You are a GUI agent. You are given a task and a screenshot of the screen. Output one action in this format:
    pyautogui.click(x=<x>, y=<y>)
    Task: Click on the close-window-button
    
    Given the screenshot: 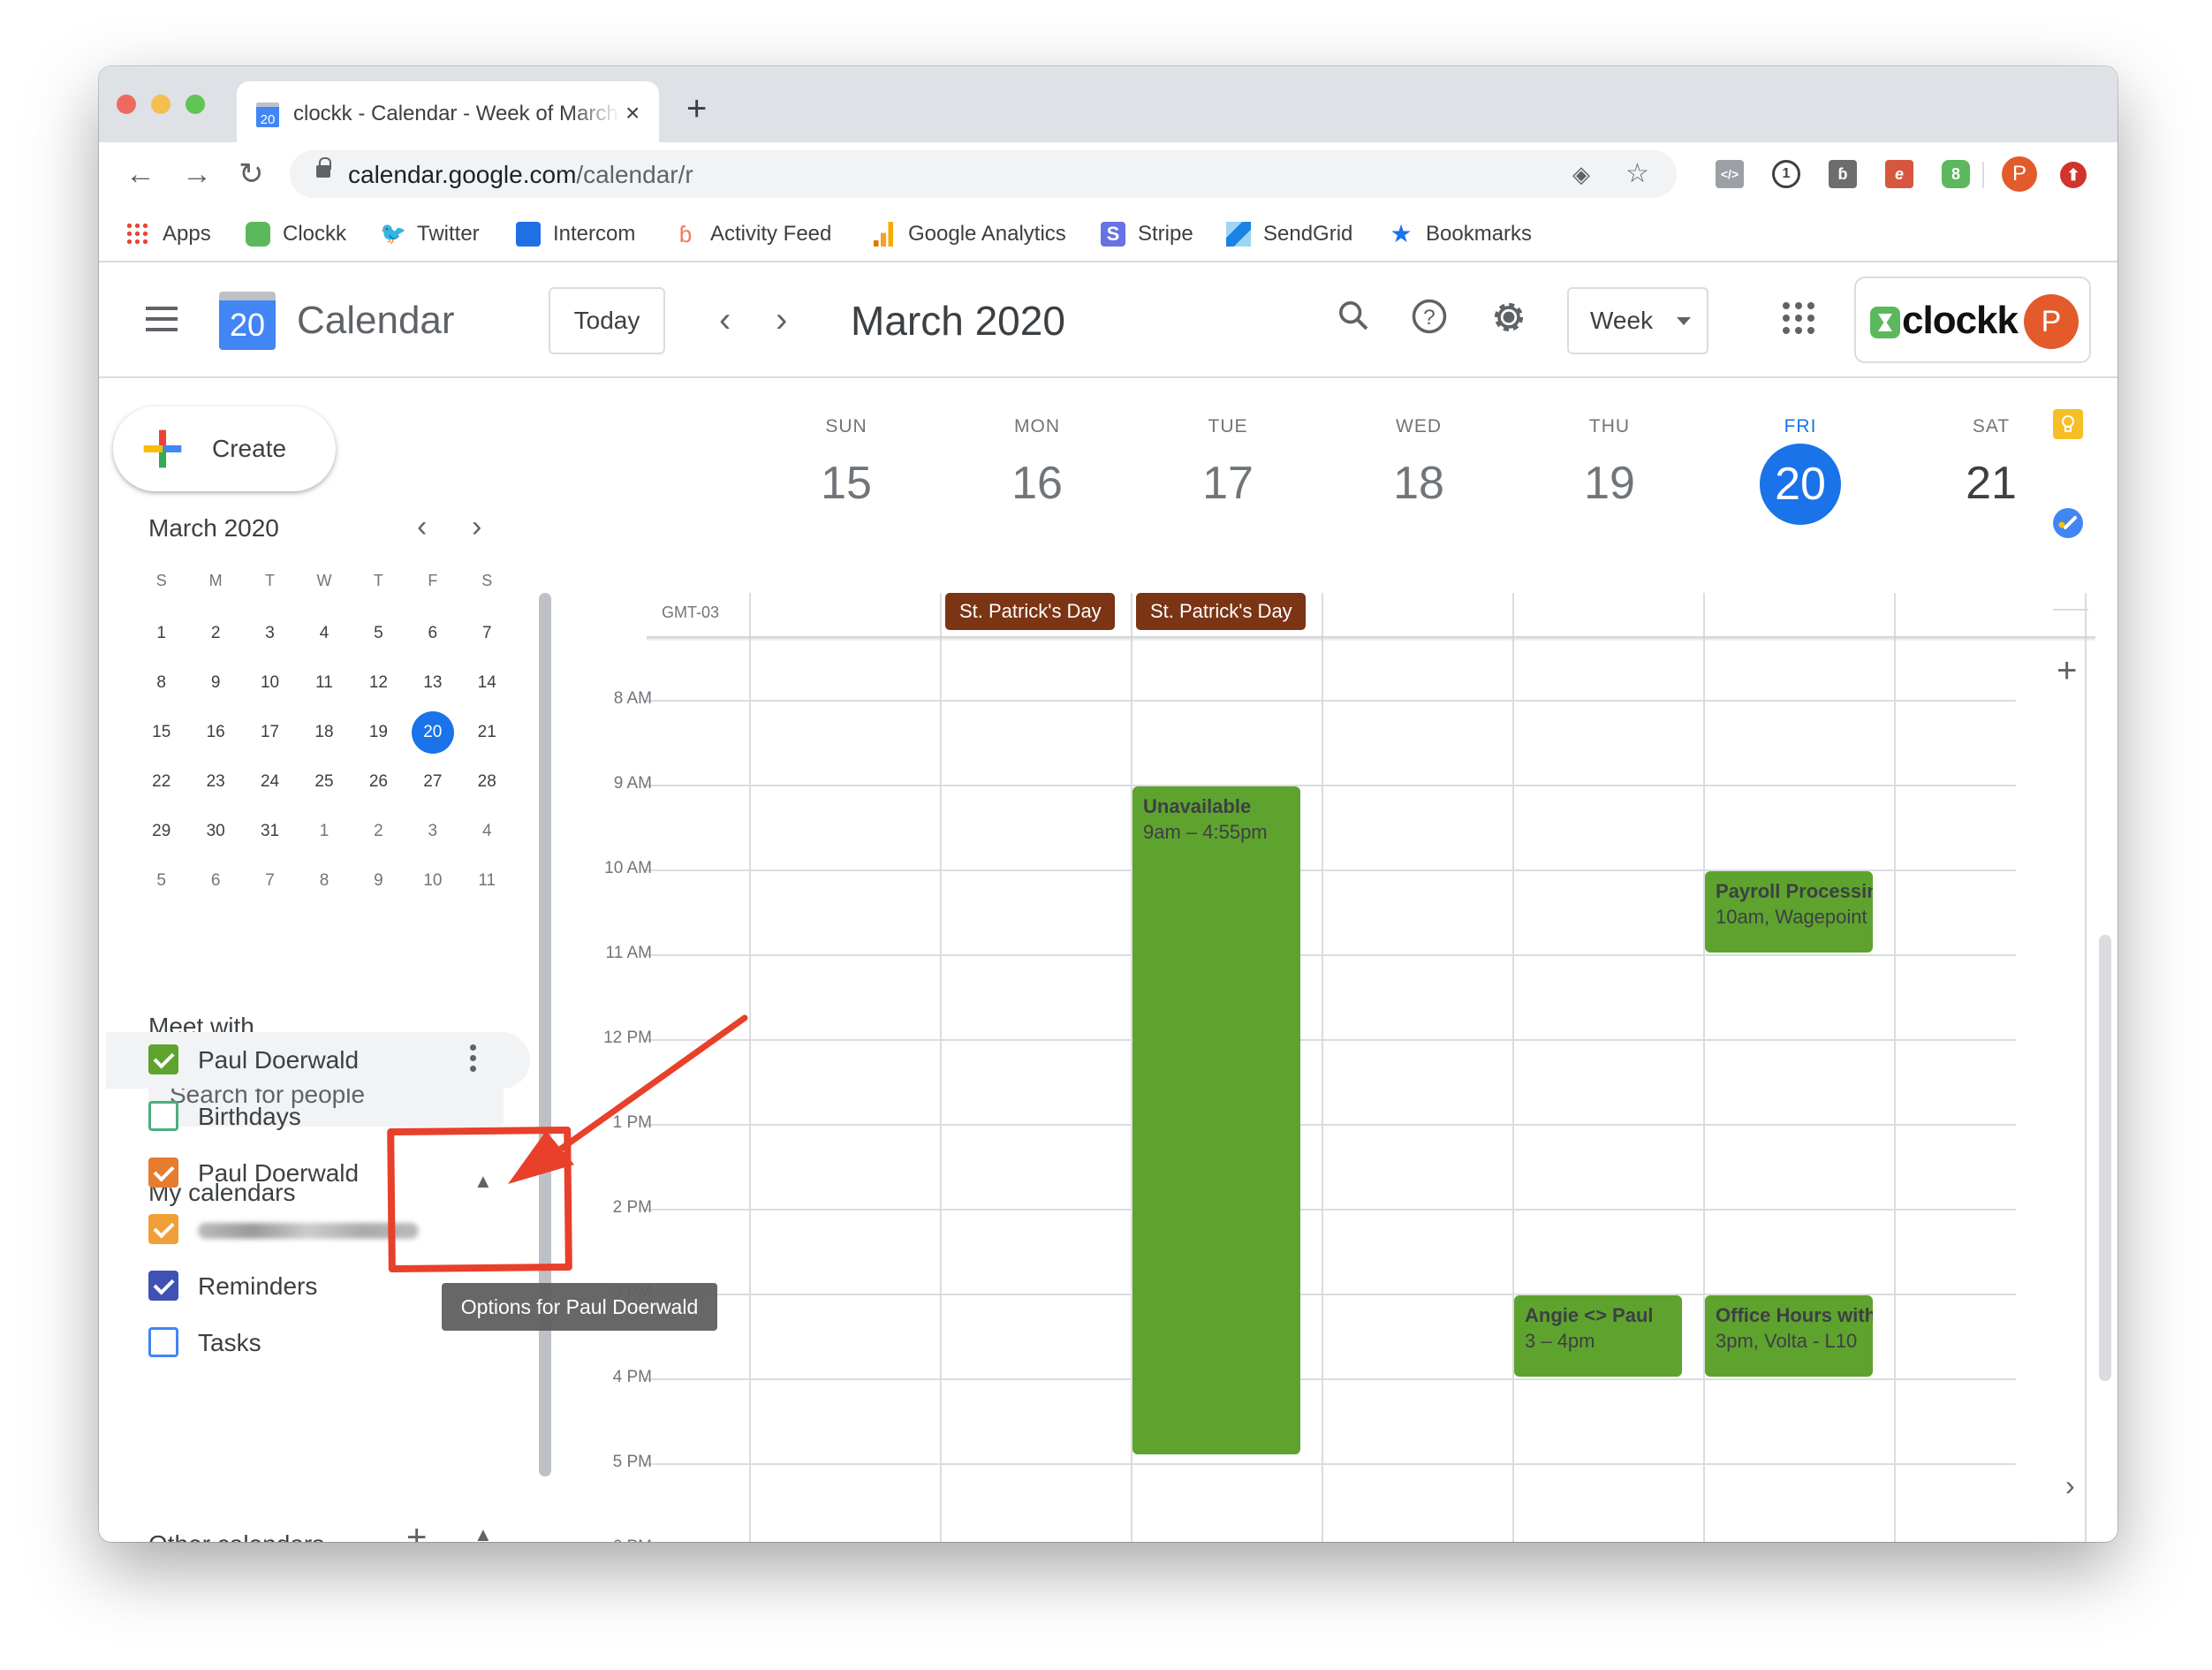 What is the action you would take?
    pyautogui.click(x=126, y=104)
    